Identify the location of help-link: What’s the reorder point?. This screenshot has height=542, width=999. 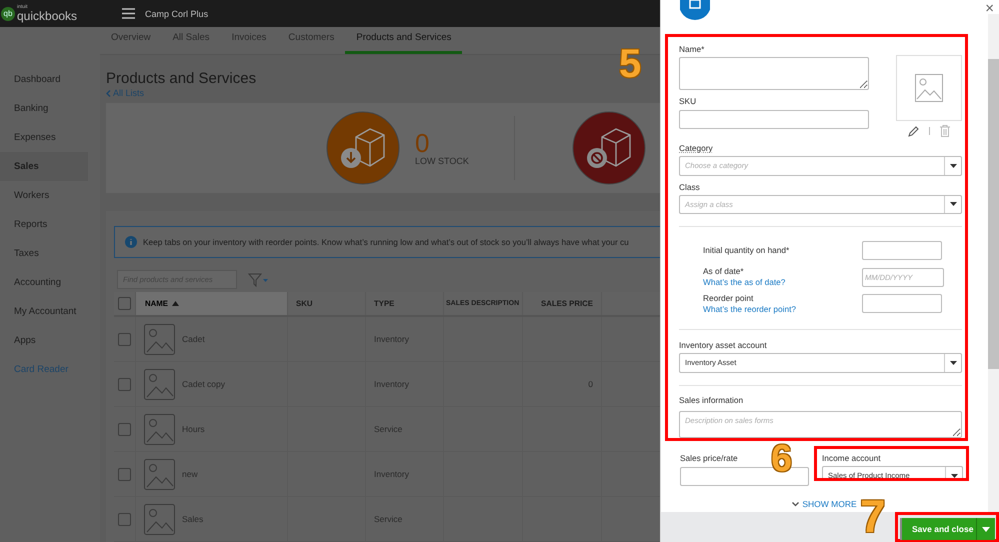
(749, 309).